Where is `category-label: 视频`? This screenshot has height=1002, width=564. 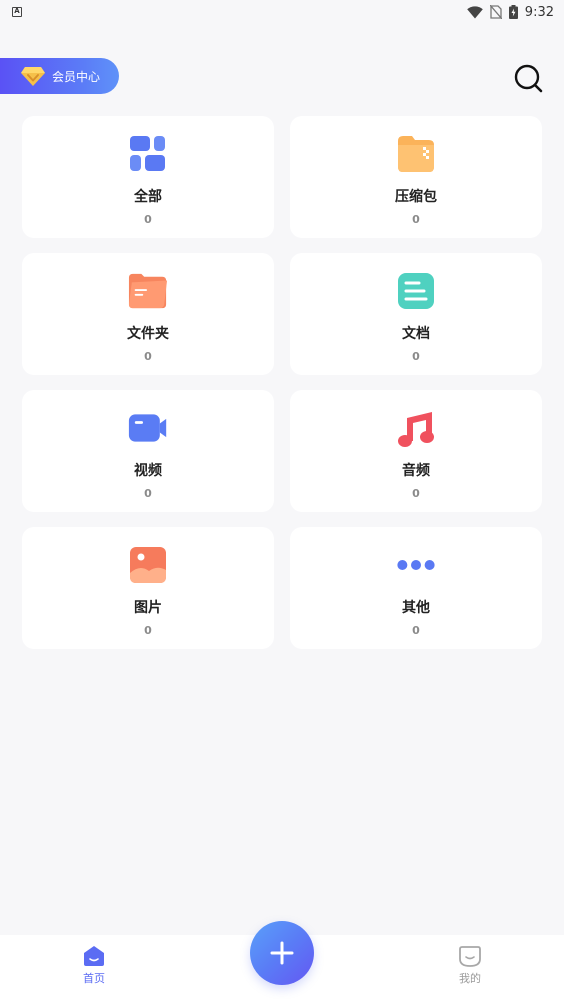
category-label: 视频 is located at coordinates (148, 471).